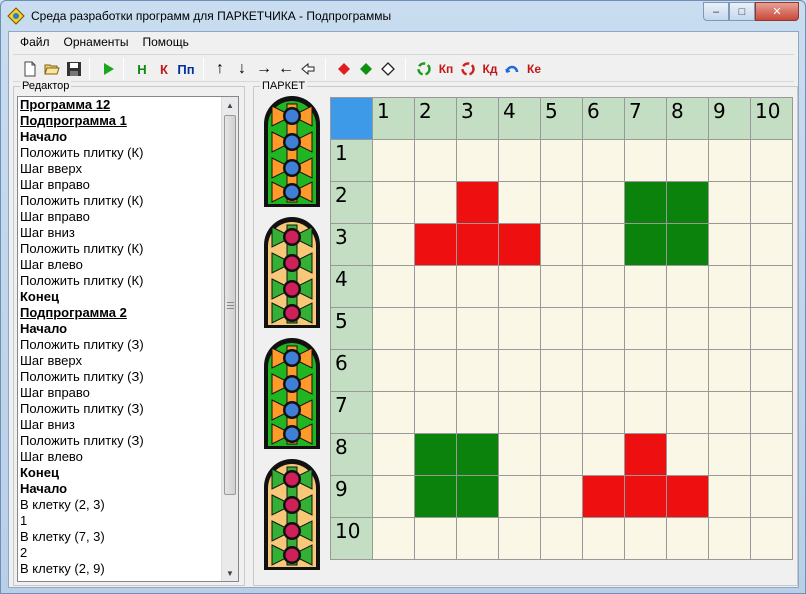 This screenshot has width=806, height=594. What do you see at coordinates (108, 69) in the screenshot?
I see `run-button` at bounding box center [108, 69].